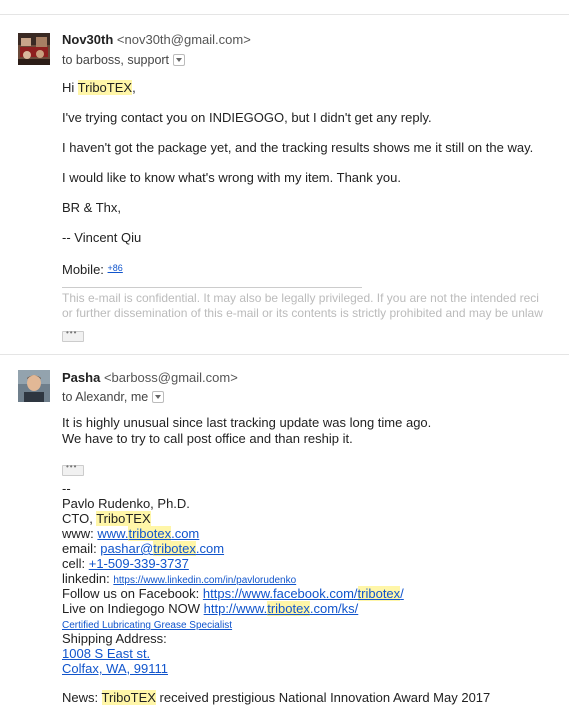 This screenshot has width=569, height=722. What do you see at coordinates (75, 563) in the screenshot?
I see `cell-label: cell:` at bounding box center [75, 563].